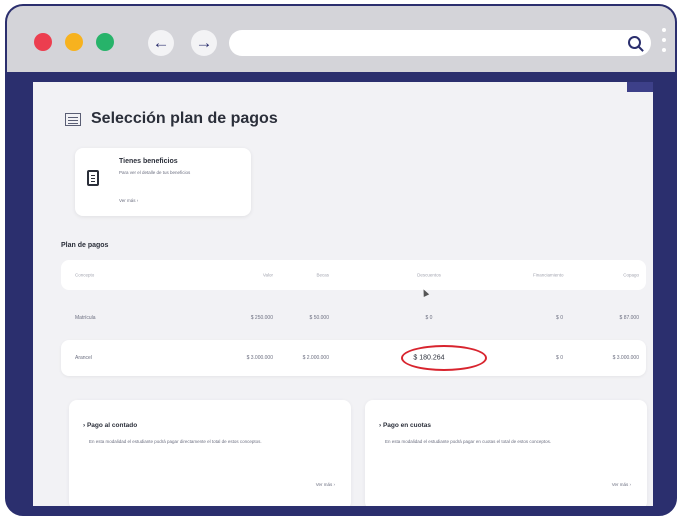 The height and width of the screenshot is (521, 683). Describe the element at coordinates (110, 425) in the screenshot. I see `payment-option-title: › Pago al contado` at that location.